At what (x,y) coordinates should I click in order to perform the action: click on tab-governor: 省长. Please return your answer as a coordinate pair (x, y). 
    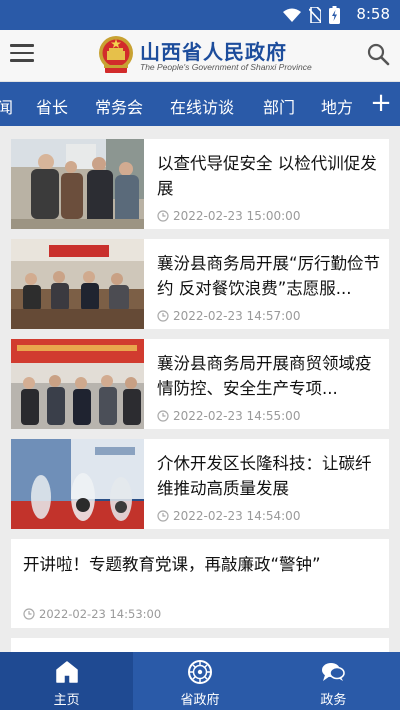
    Looking at the image, I should click on (52, 106).